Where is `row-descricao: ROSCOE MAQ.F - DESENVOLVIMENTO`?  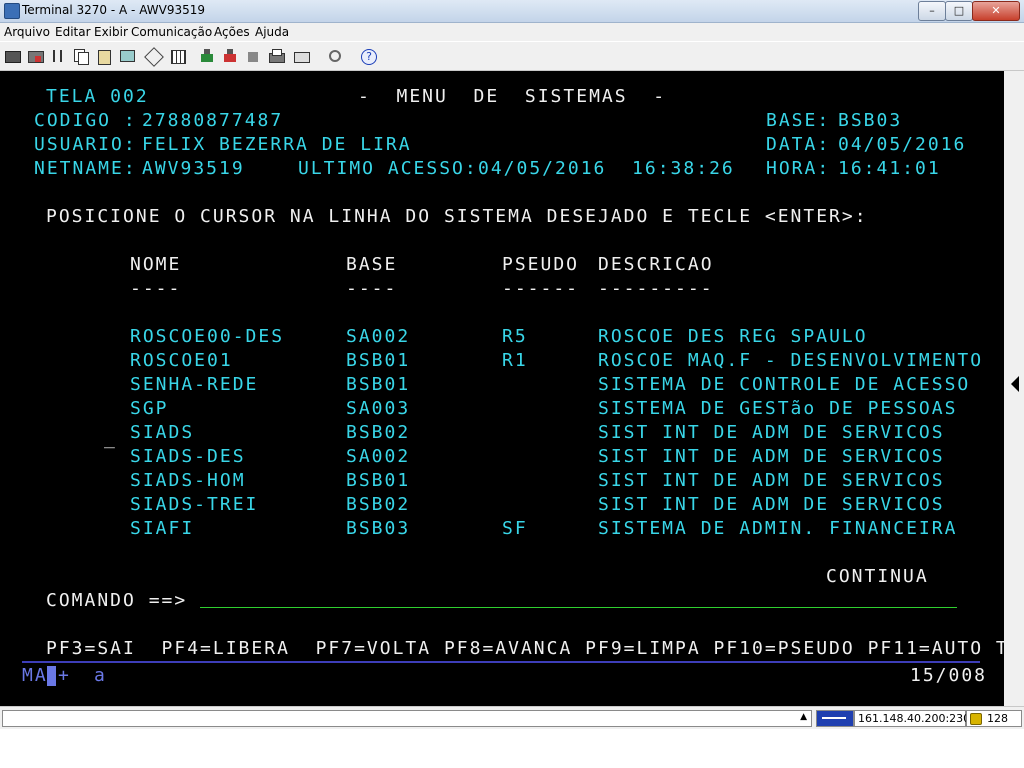
row-descricao: ROSCOE MAQ.F - DESENVOLVIMENTO is located at coordinates (791, 360).